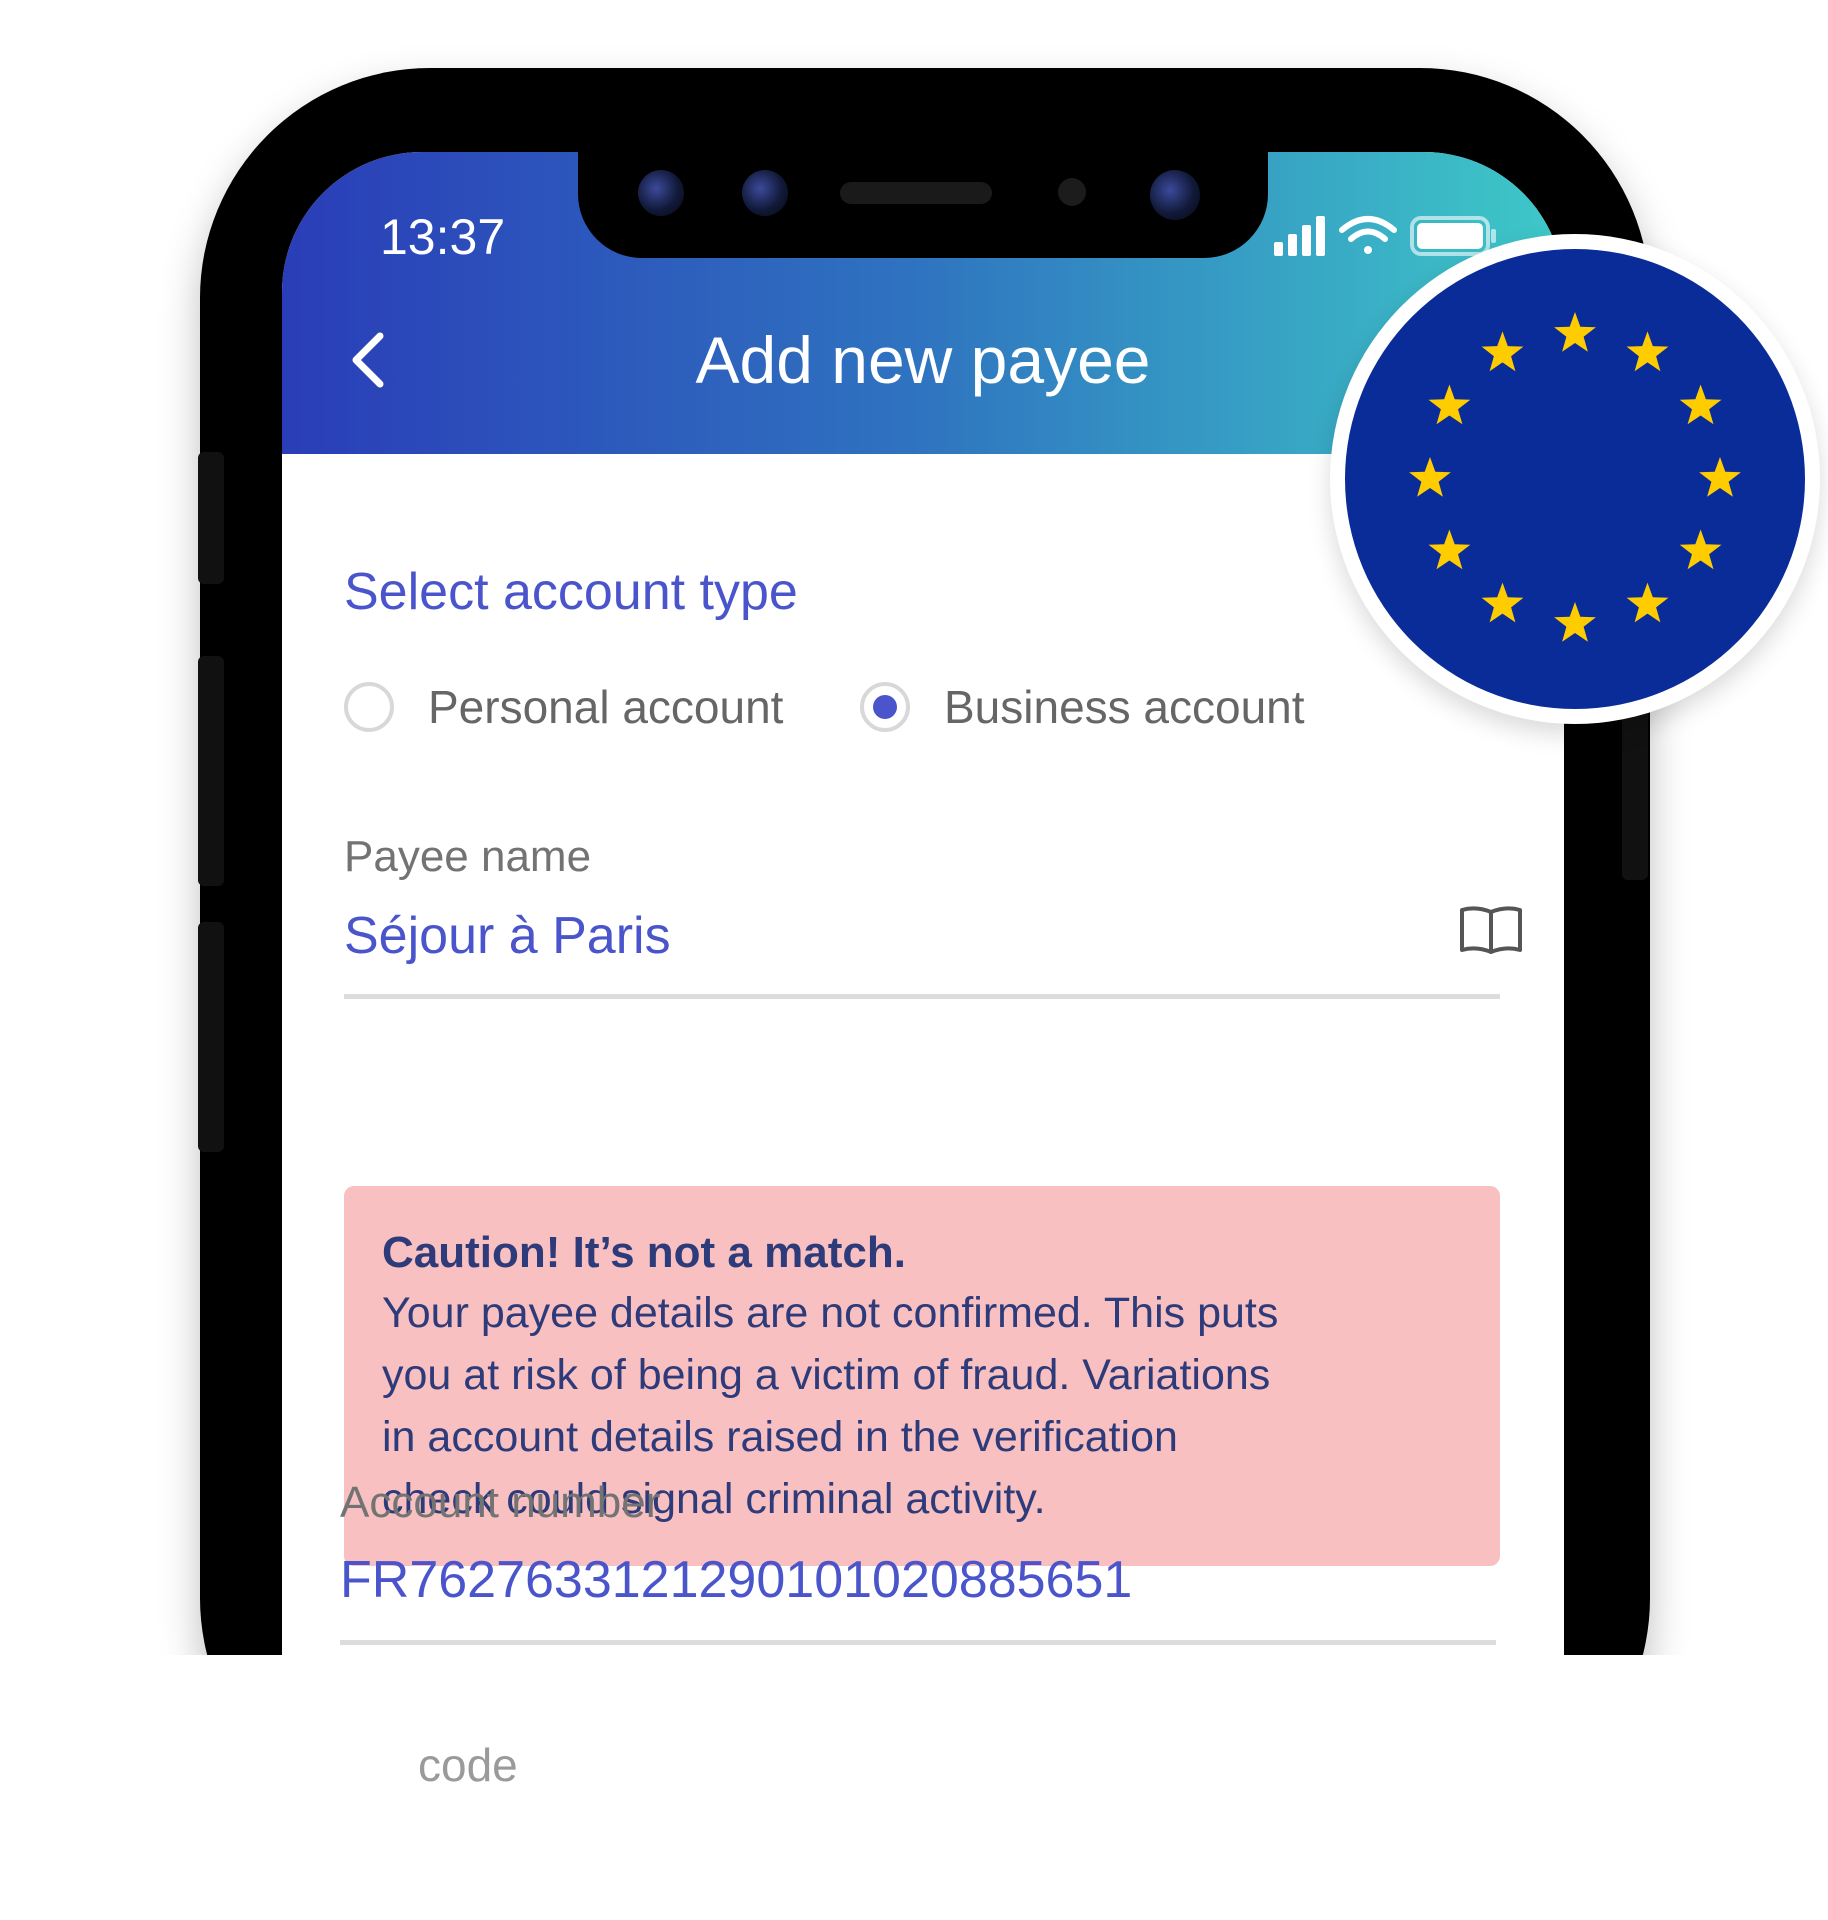 The image size is (1828, 1920). I want to click on radio-button-personal, so click(369, 707).